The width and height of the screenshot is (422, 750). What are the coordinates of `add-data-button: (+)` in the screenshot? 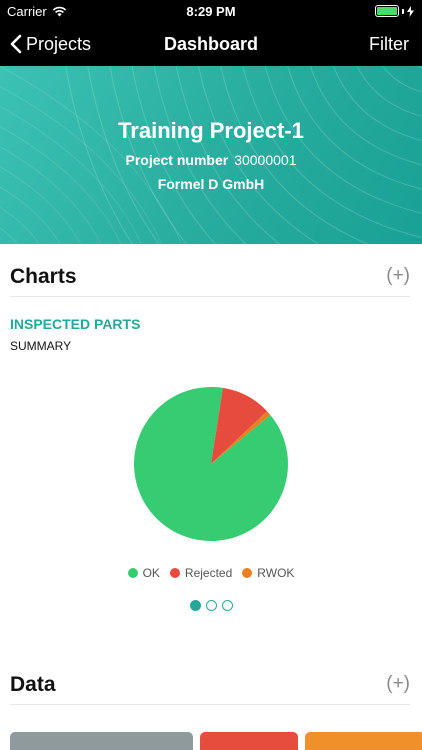 It's located at (398, 684).